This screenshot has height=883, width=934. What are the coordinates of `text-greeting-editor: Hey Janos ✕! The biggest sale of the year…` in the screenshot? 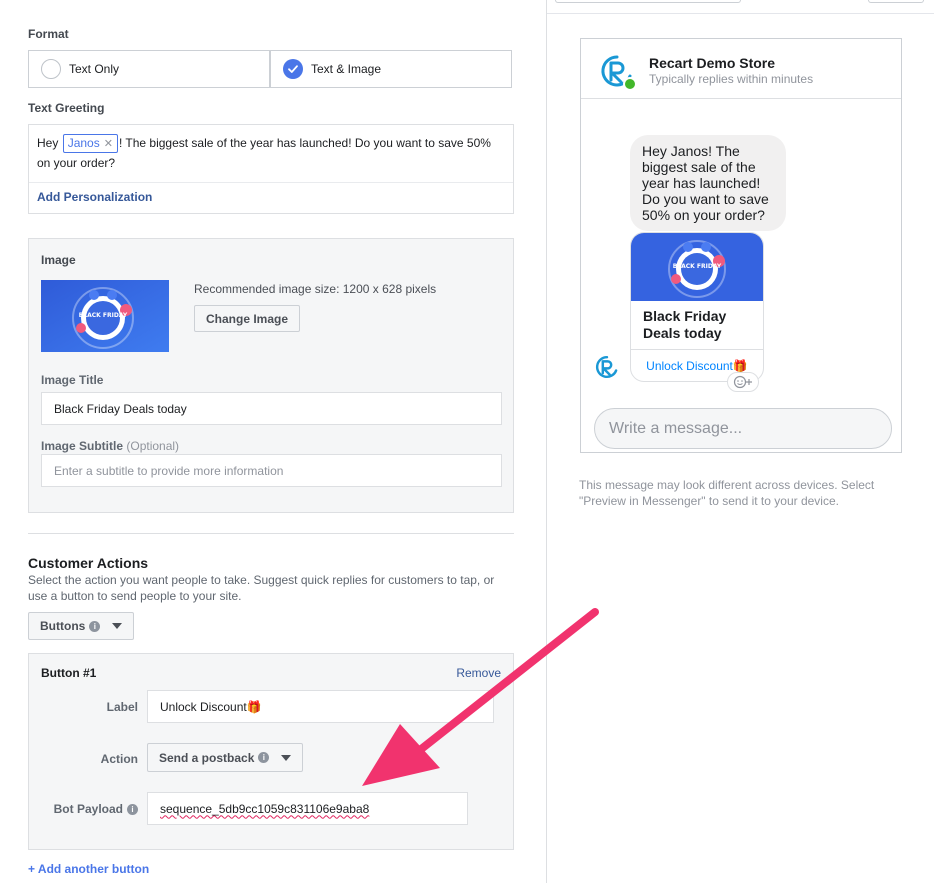 It's located at (271, 169).